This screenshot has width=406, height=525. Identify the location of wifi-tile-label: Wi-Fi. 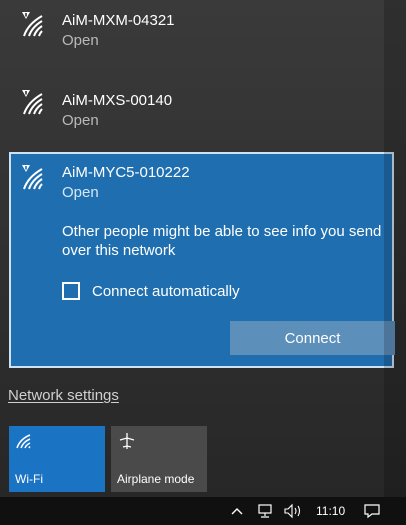
(29, 479).